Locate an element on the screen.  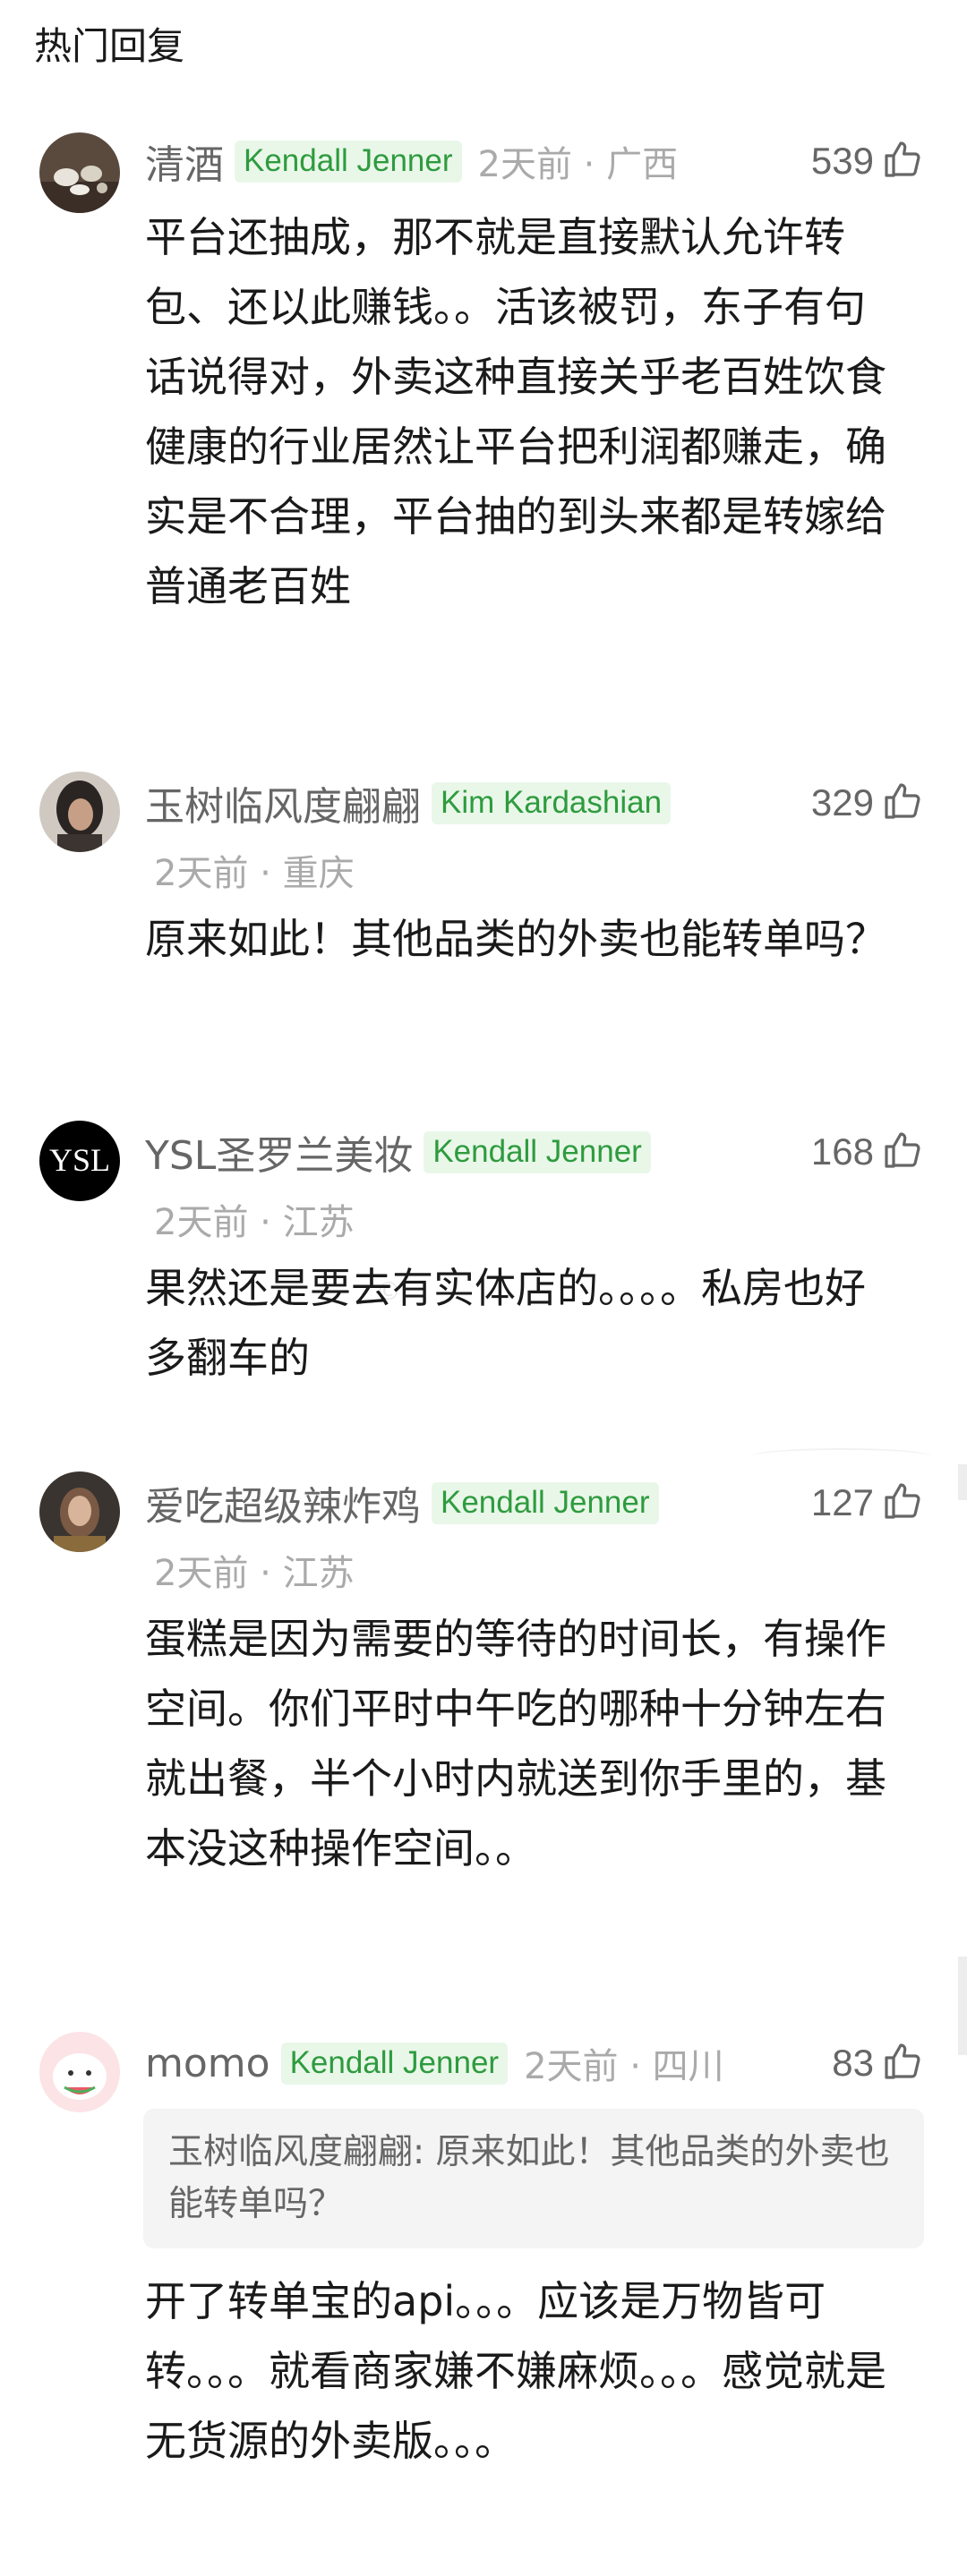
like-count: 329 is located at coordinates (842, 802).